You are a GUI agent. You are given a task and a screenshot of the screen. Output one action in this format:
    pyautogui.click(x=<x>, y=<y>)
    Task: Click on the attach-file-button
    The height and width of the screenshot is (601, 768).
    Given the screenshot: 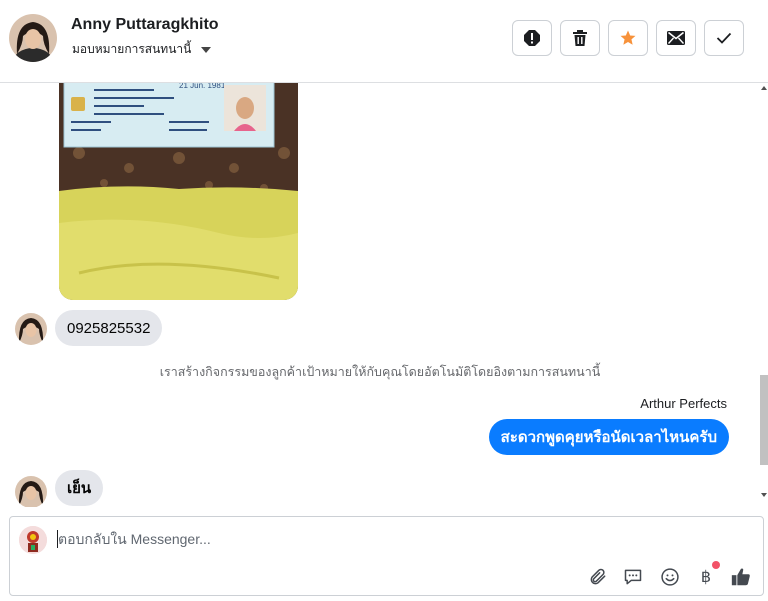 What is the action you would take?
    pyautogui.click(x=598, y=577)
    